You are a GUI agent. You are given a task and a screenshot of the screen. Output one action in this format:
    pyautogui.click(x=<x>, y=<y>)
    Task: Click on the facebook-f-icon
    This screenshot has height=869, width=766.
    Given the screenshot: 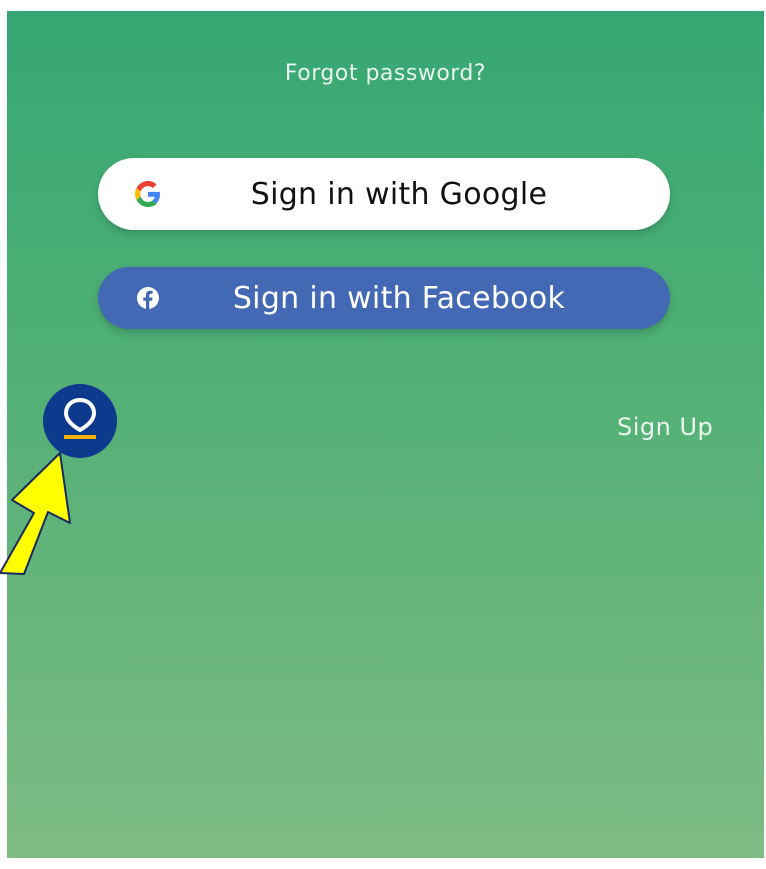 What is the action you would take?
    pyautogui.click(x=148, y=298)
    